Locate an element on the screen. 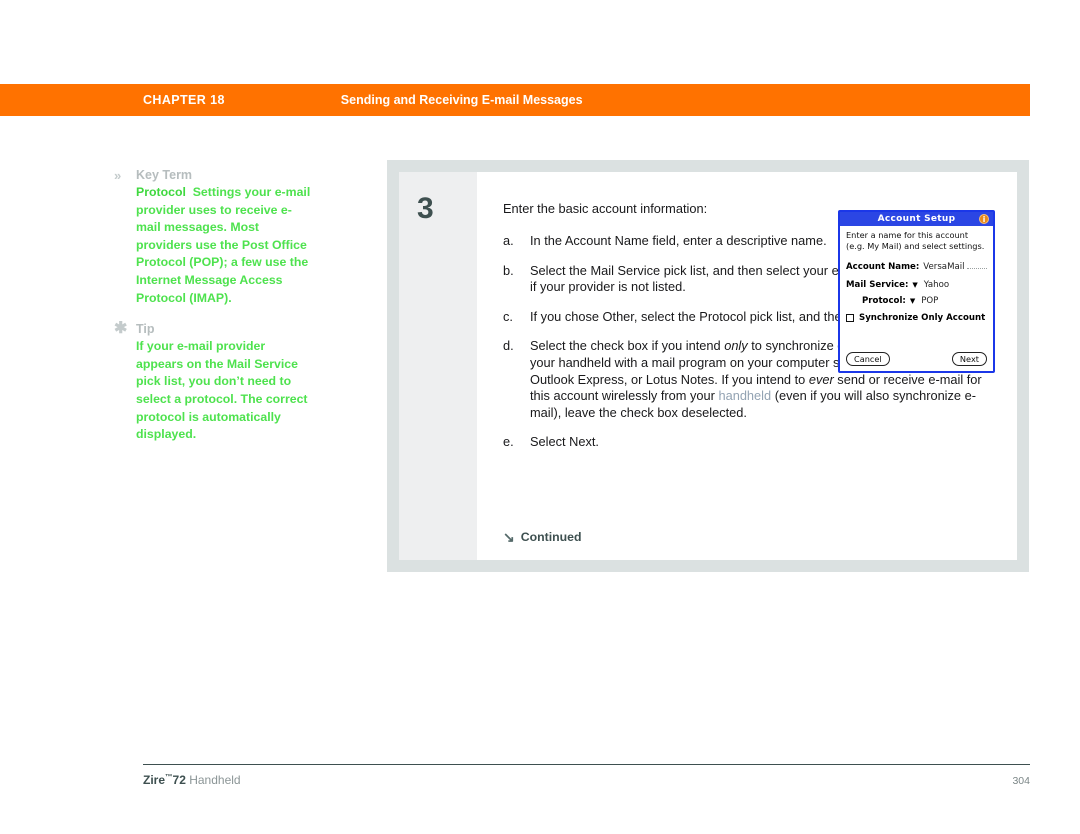 The image size is (1080, 834). substep-b-marker: b. is located at coordinates (508, 270).